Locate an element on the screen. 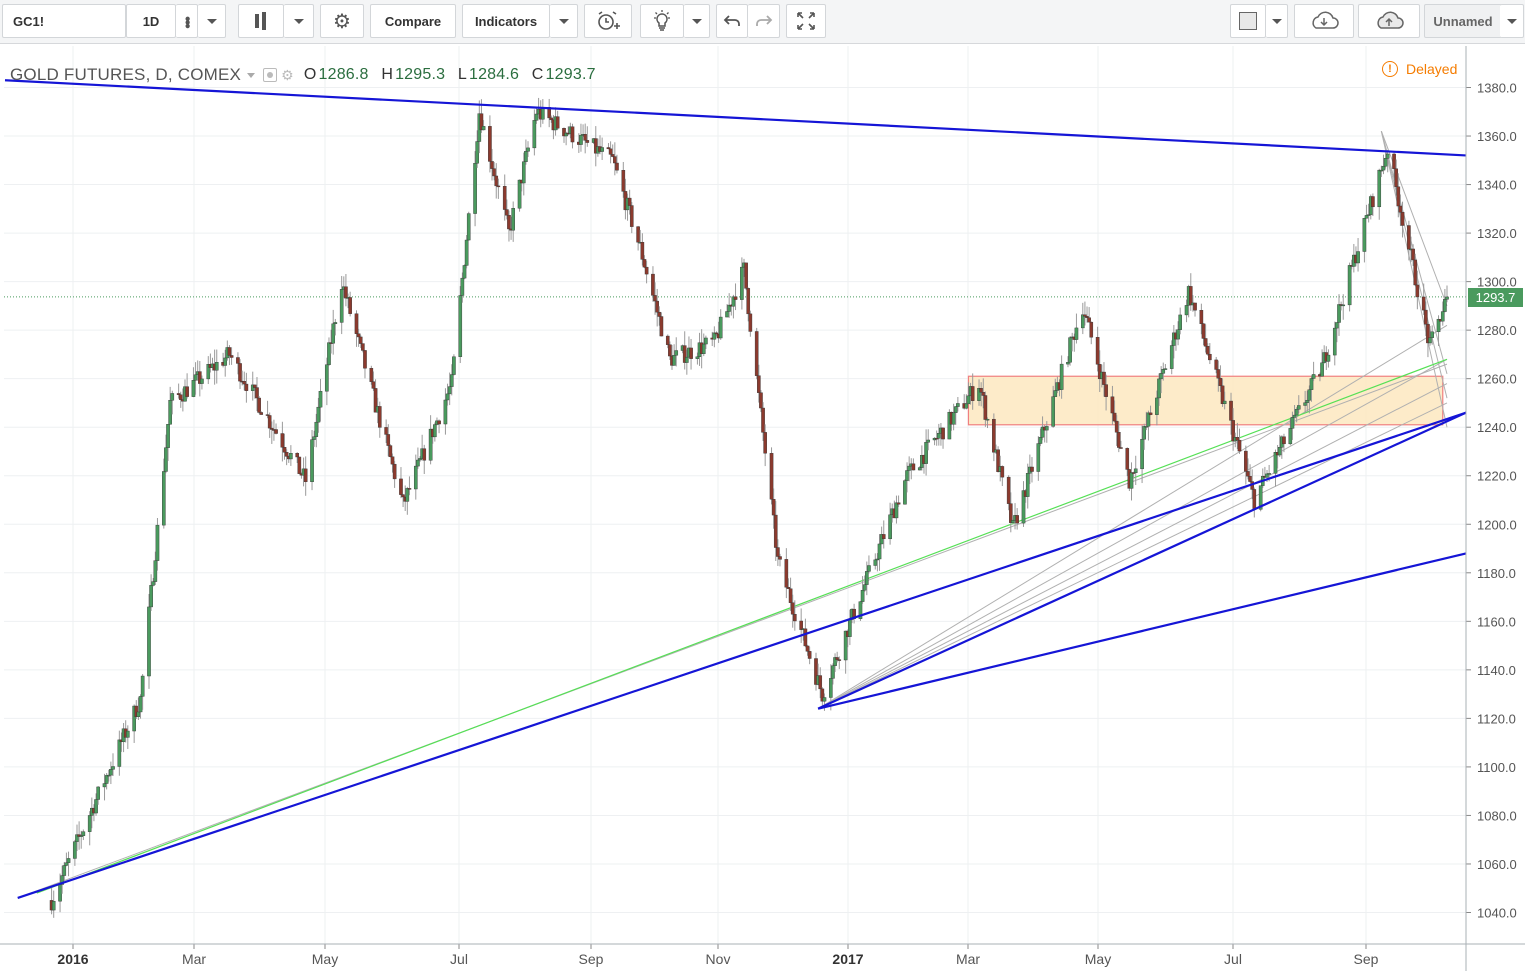  price-tick-label: 1200.0 is located at coordinates (1497, 524).